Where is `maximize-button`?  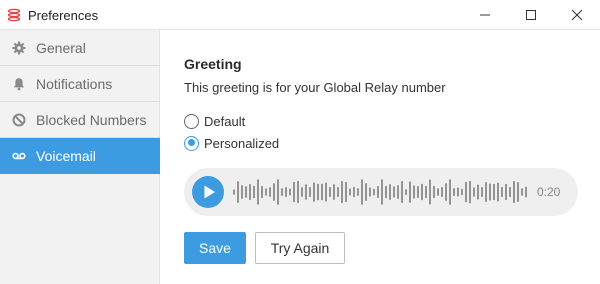
maximize-button is located at coordinates (531, 15).